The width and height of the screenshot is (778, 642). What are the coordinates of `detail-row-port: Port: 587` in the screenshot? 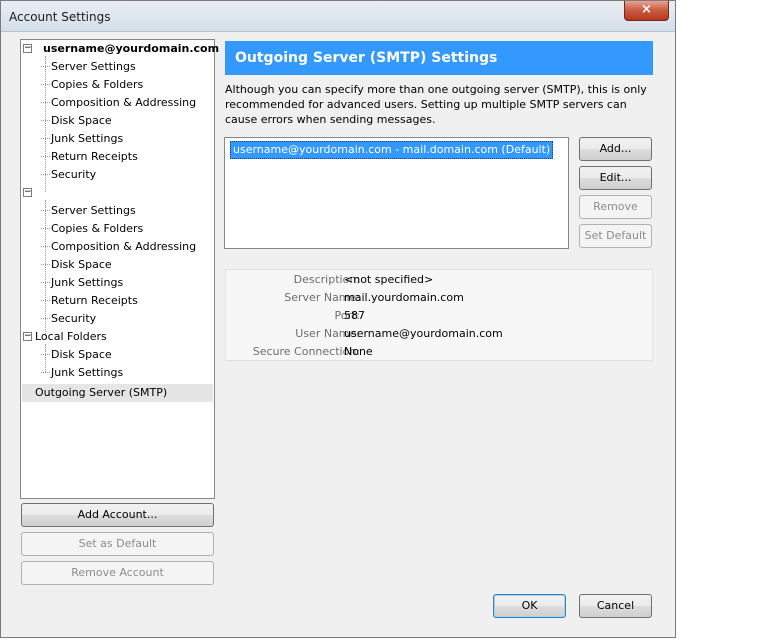 It's located at (439, 316).